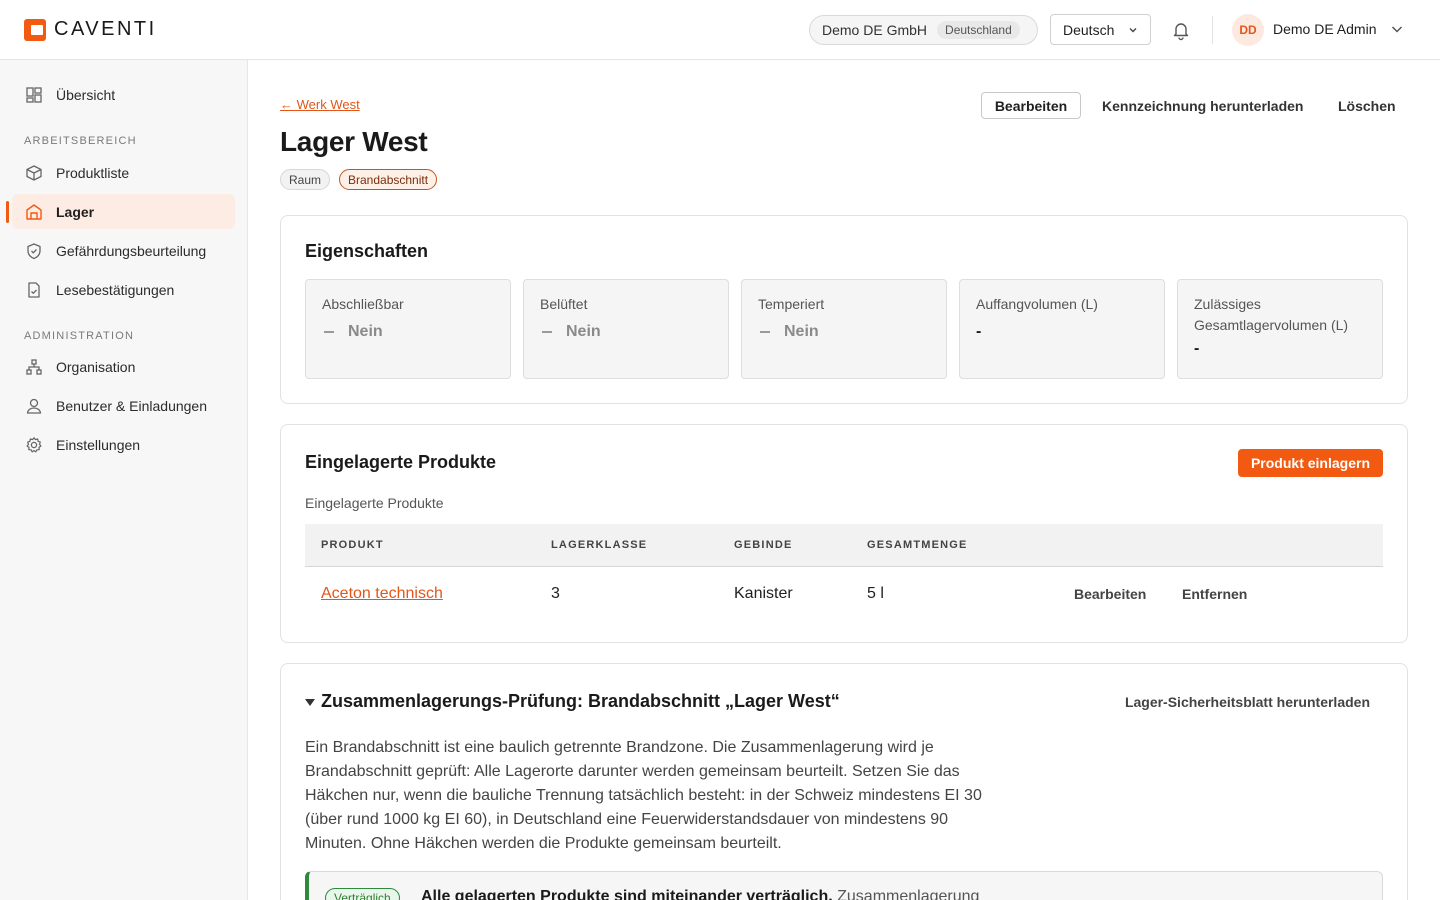  I want to click on sidebar-item-label: Übersicht, so click(86, 94).